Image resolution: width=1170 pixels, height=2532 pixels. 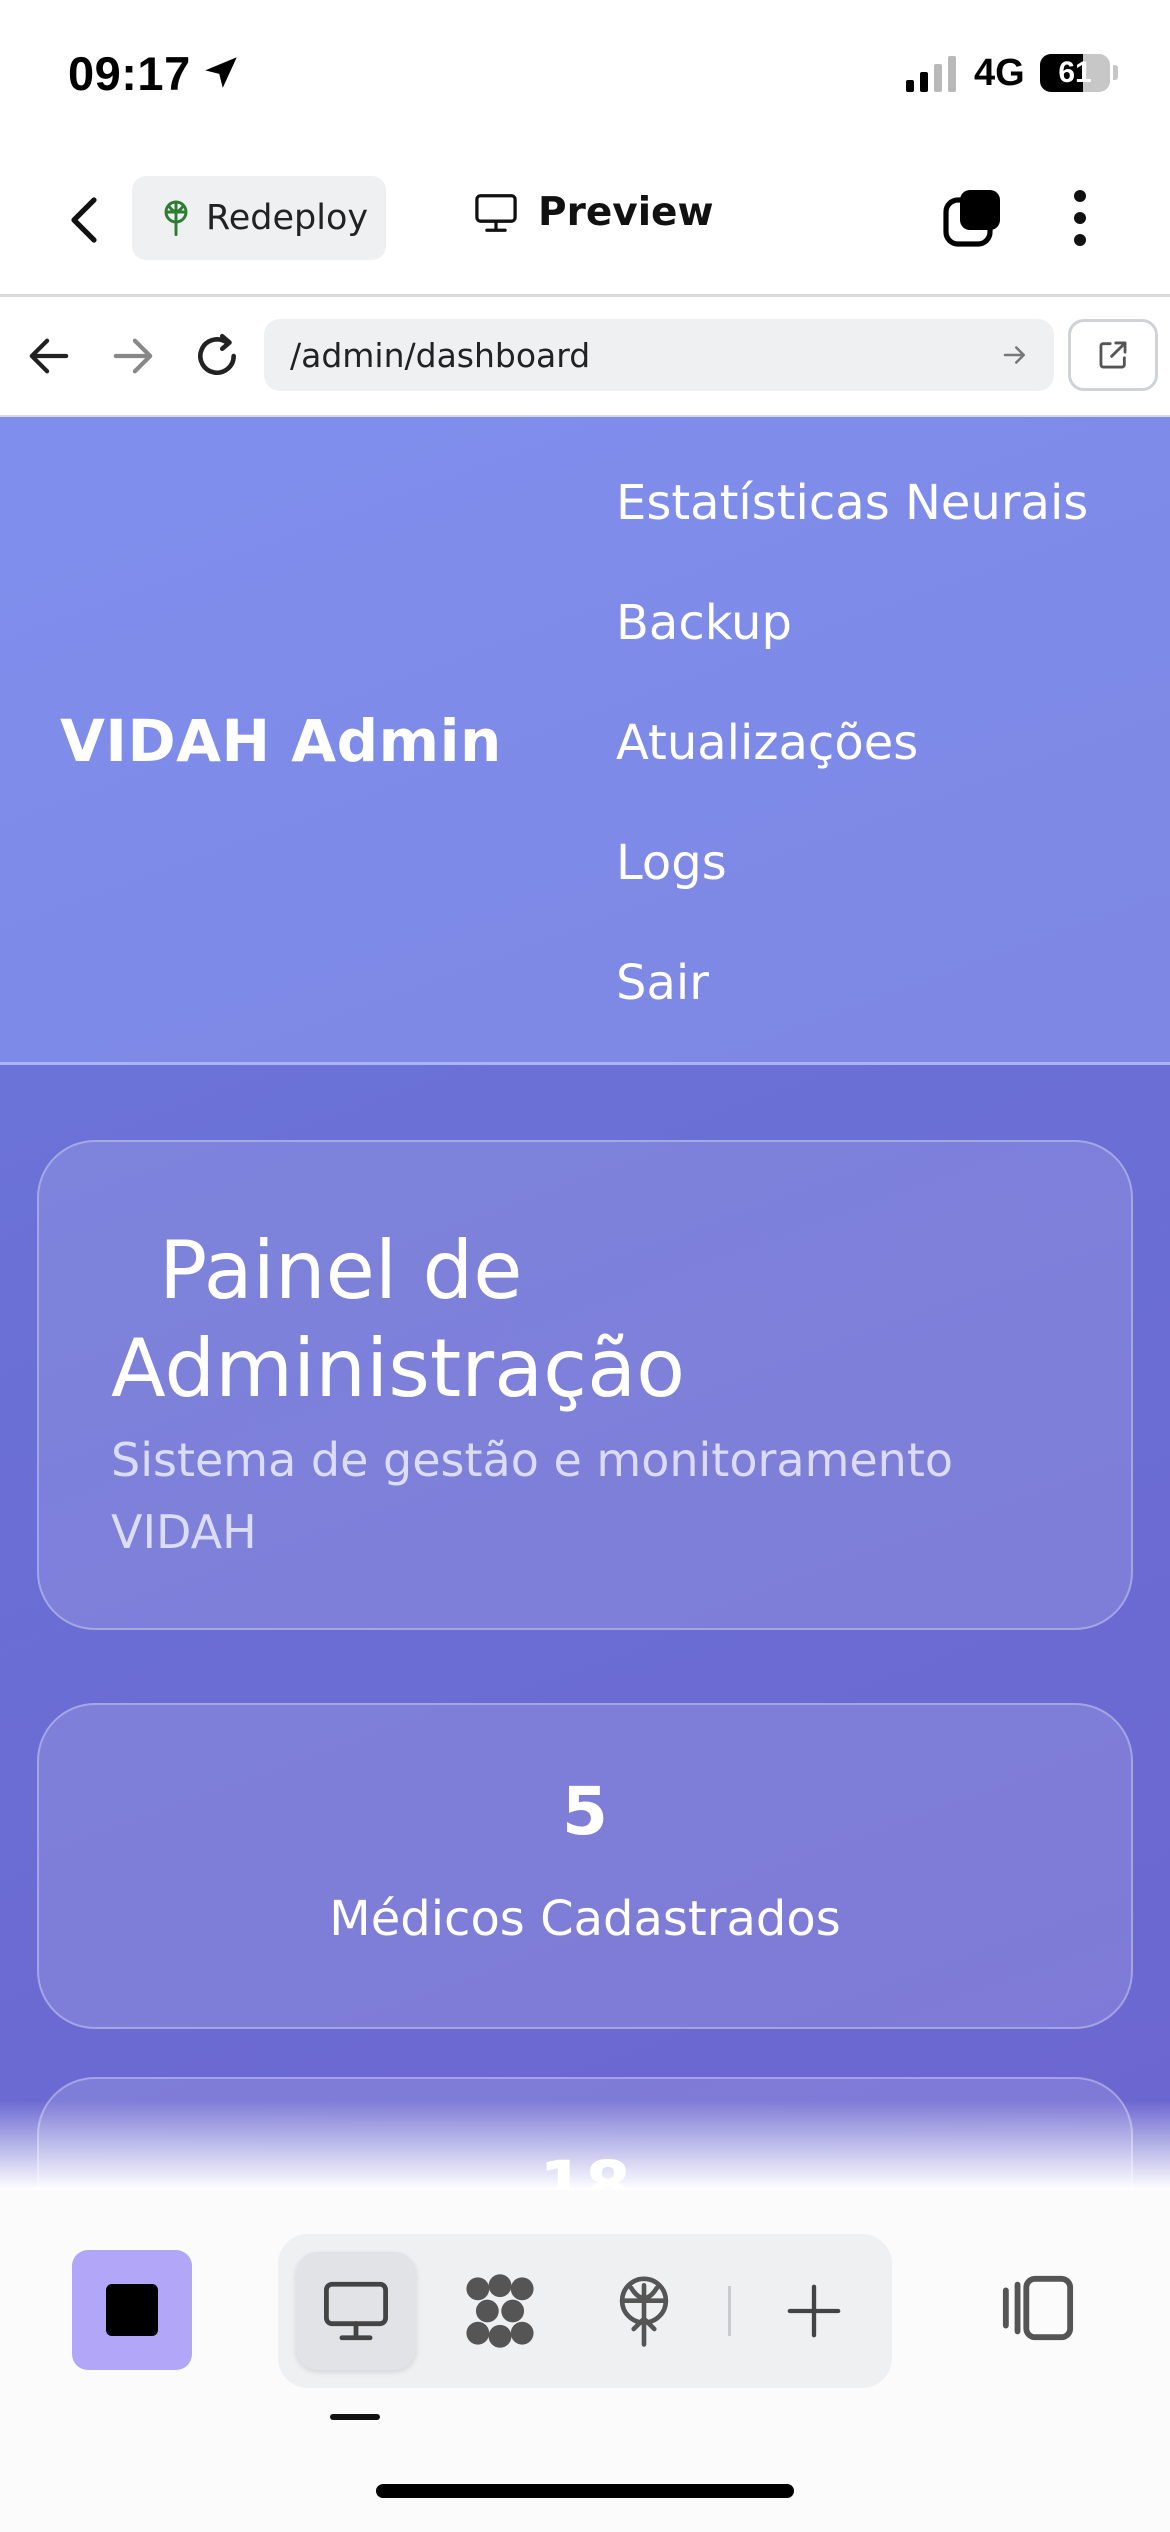 I want to click on deploy-tree-icon, so click(x=176, y=218).